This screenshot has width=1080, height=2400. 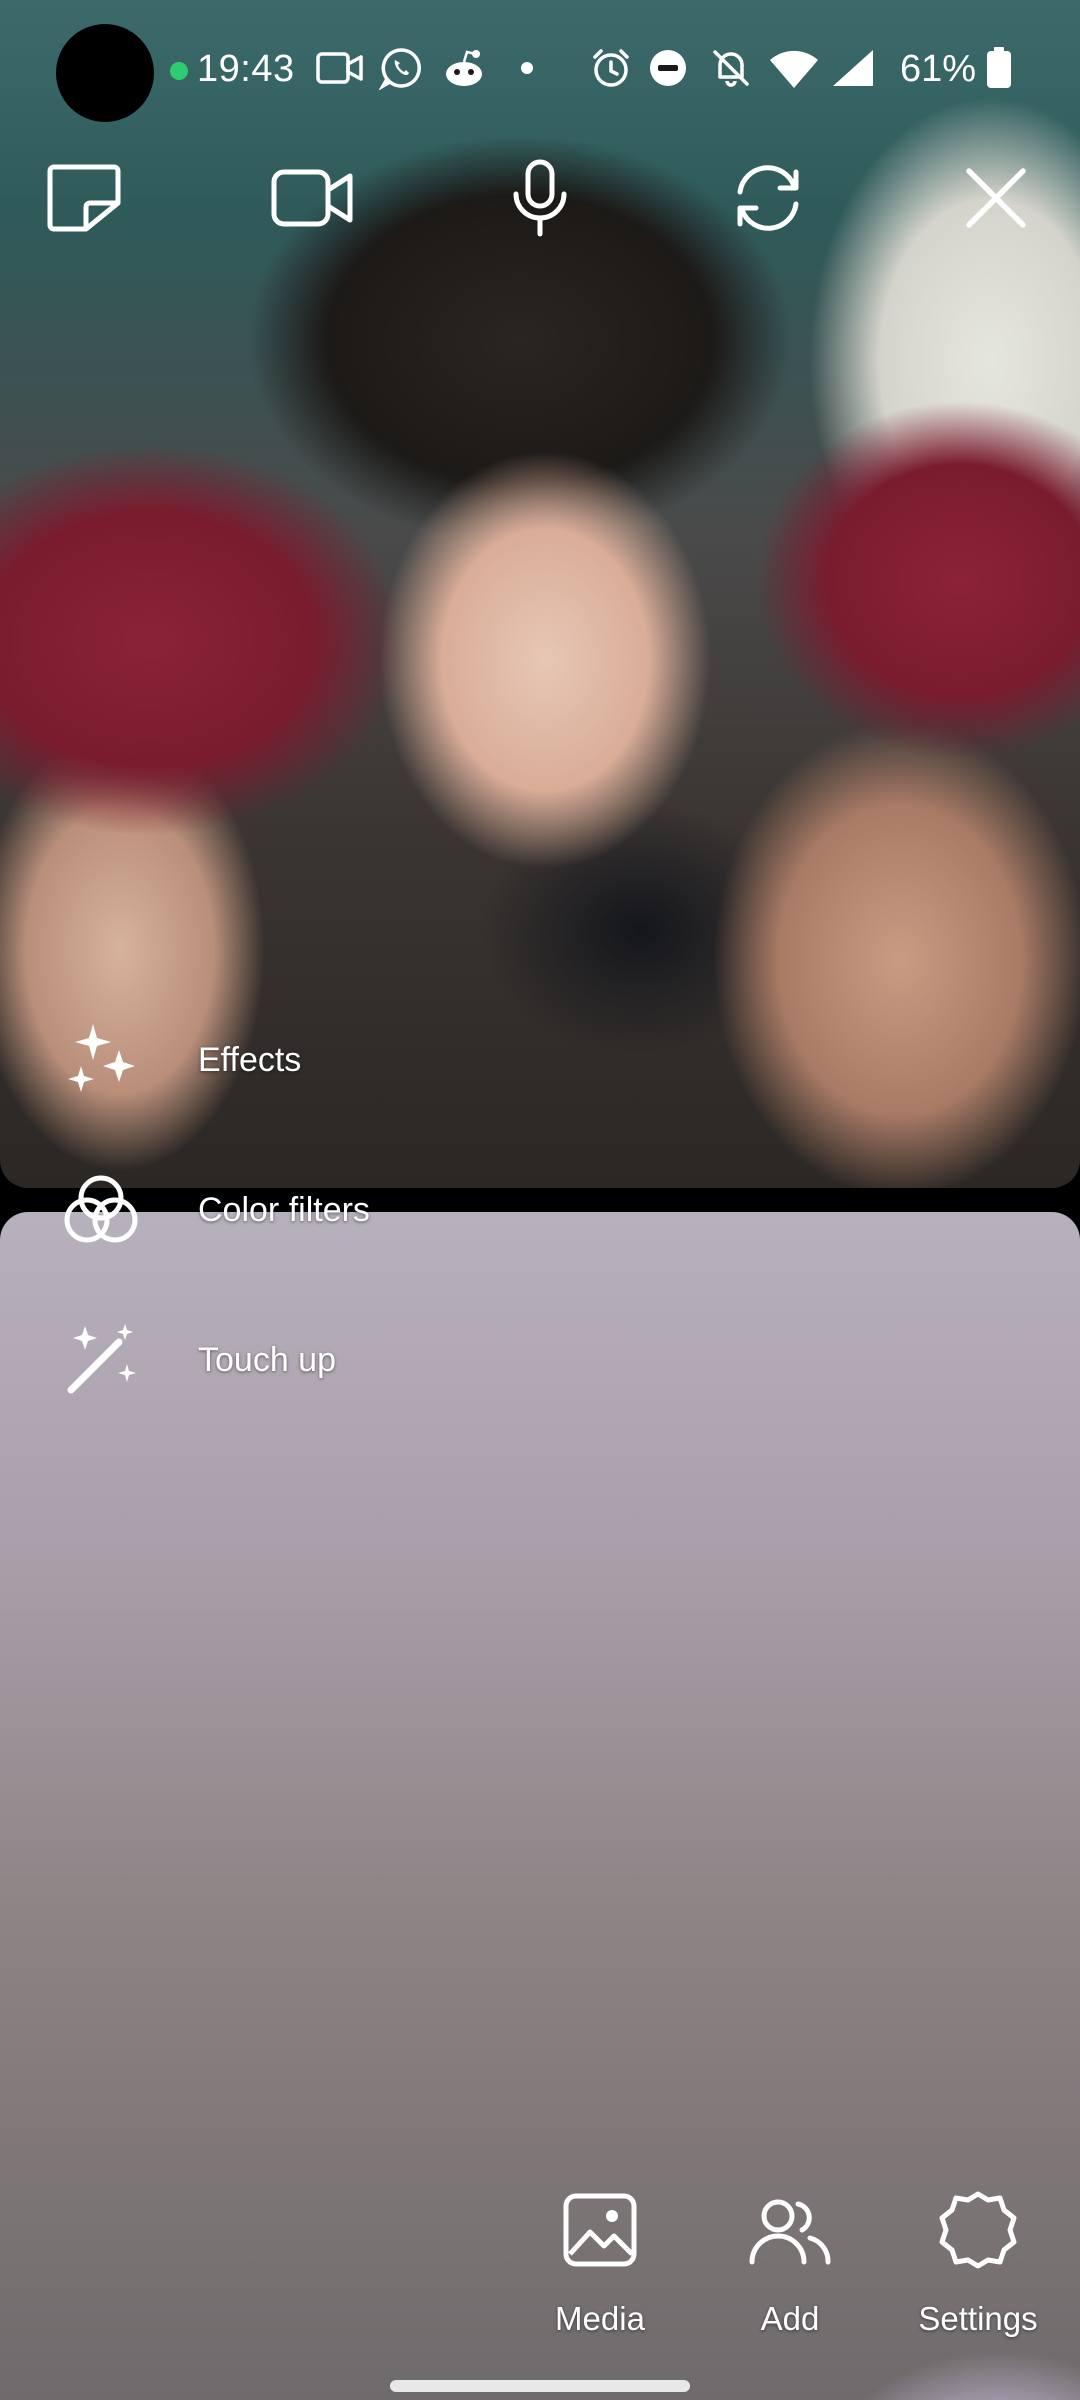 What do you see at coordinates (794, 68) in the screenshot?
I see `wifi-icon` at bounding box center [794, 68].